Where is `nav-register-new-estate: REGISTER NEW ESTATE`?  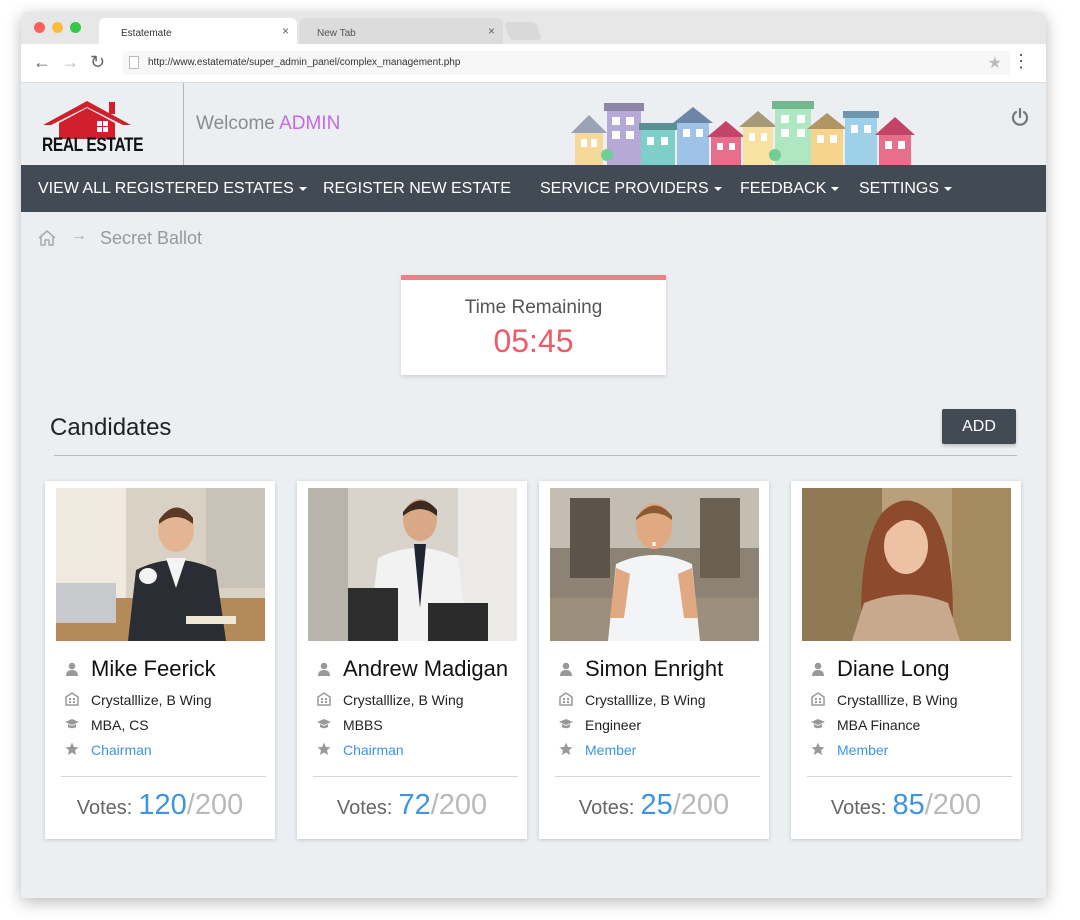
nav-register-new-estate: REGISTER NEW ESTATE is located at coordinates (417, 189).